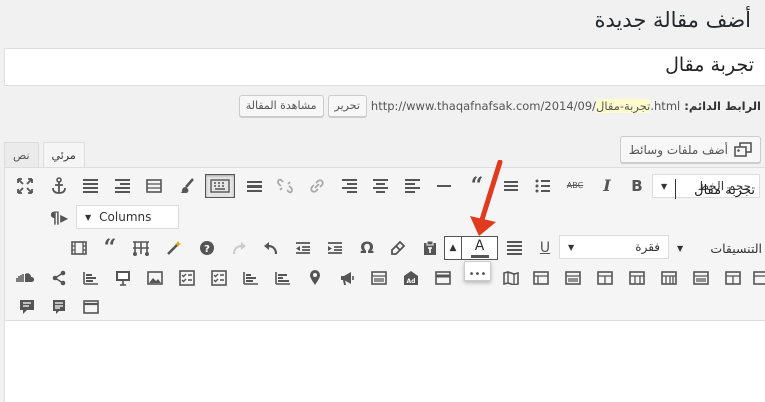 The height and width of the screenshot is (402, 765). I want to click on toolbar-icon, so click(141, 248).